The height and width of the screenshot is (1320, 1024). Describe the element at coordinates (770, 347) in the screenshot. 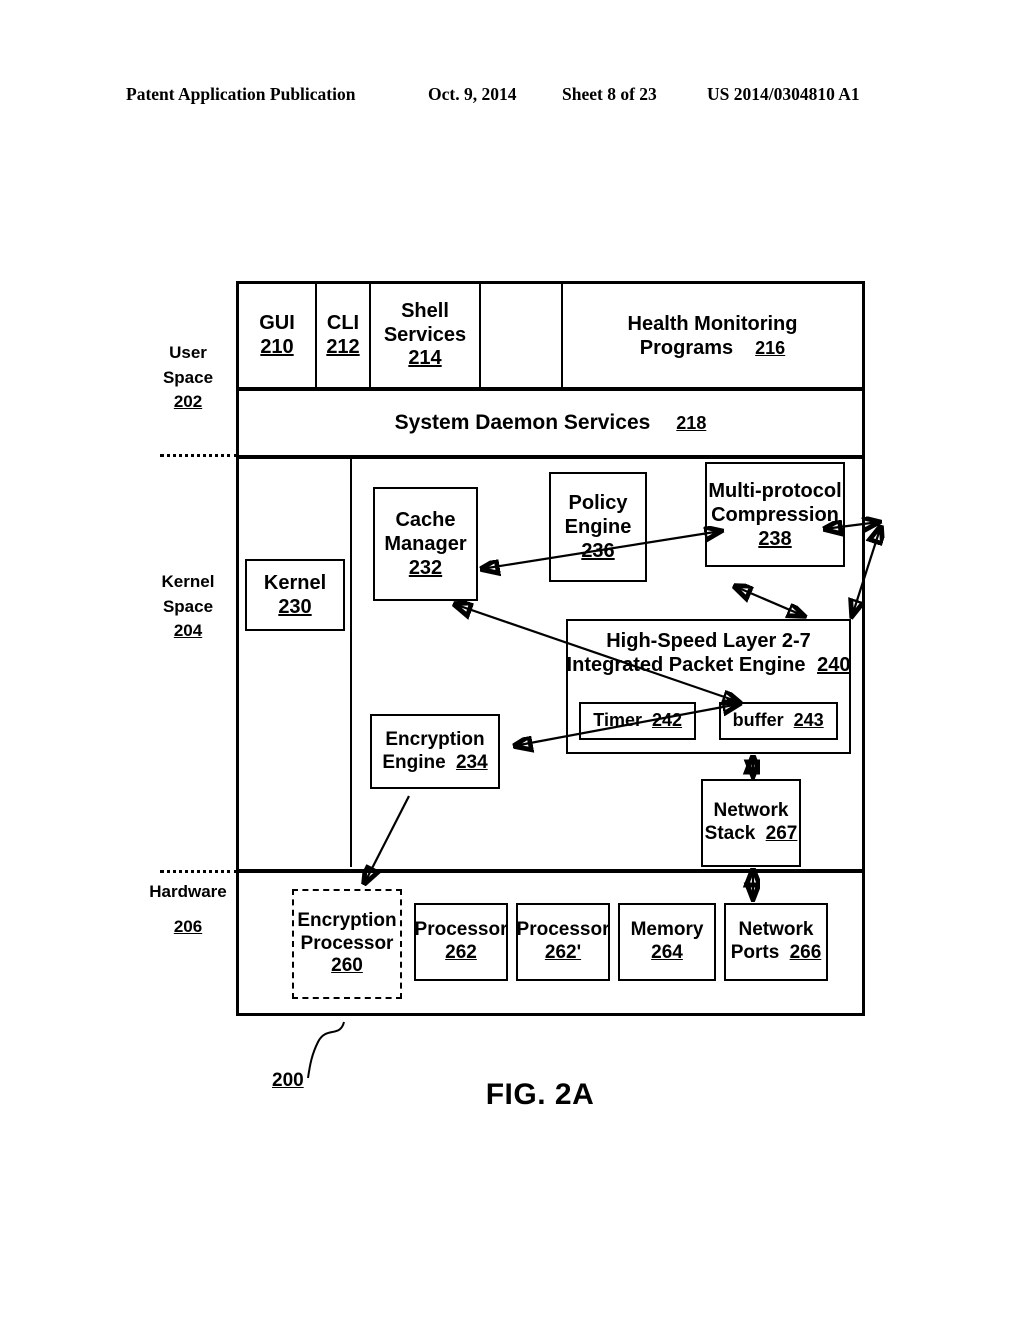

I see `health-monitoring-ref: 216` at that location.